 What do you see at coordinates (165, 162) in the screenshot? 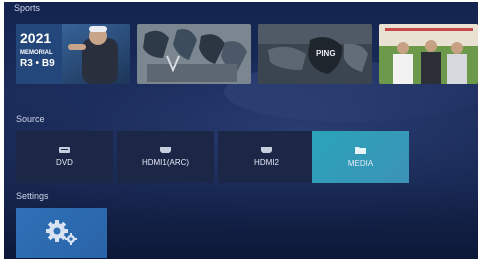
I see `source-tile-label: HDMI1(ARC)` at bounding box center [165, 162].